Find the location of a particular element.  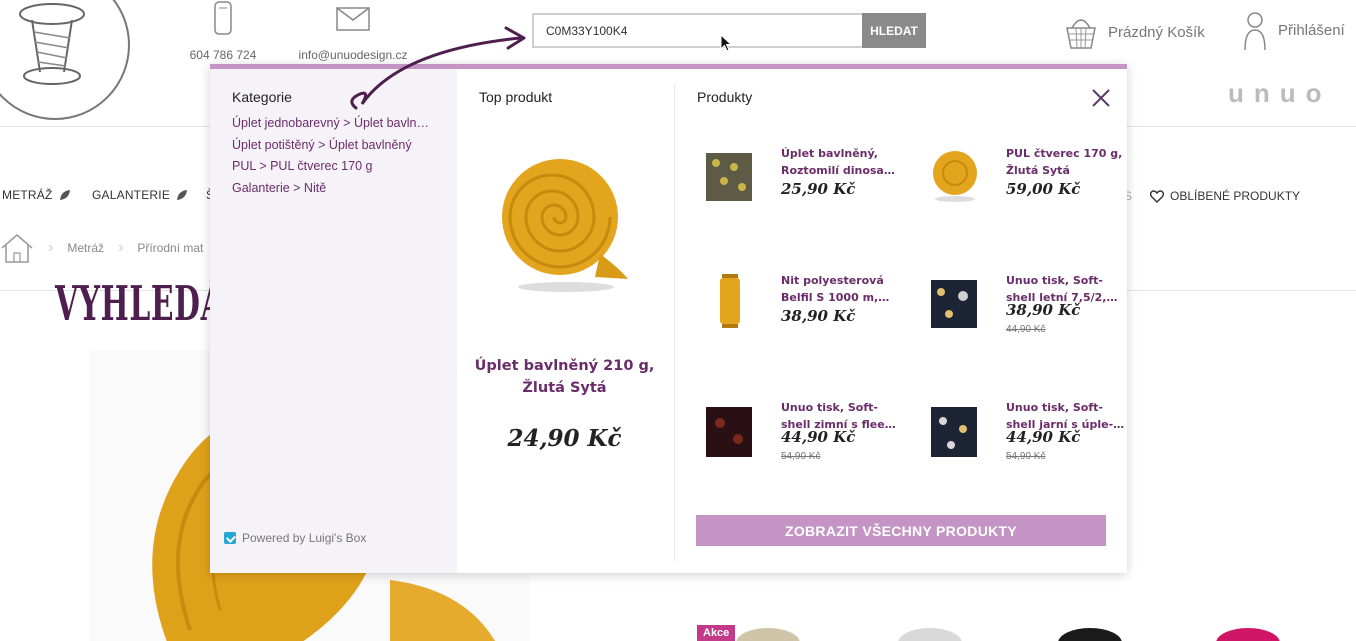

product-item: PUL čtverec 170 g, Žlutá Sytá 59,00 Kč is located at coordinates (1031, 185).